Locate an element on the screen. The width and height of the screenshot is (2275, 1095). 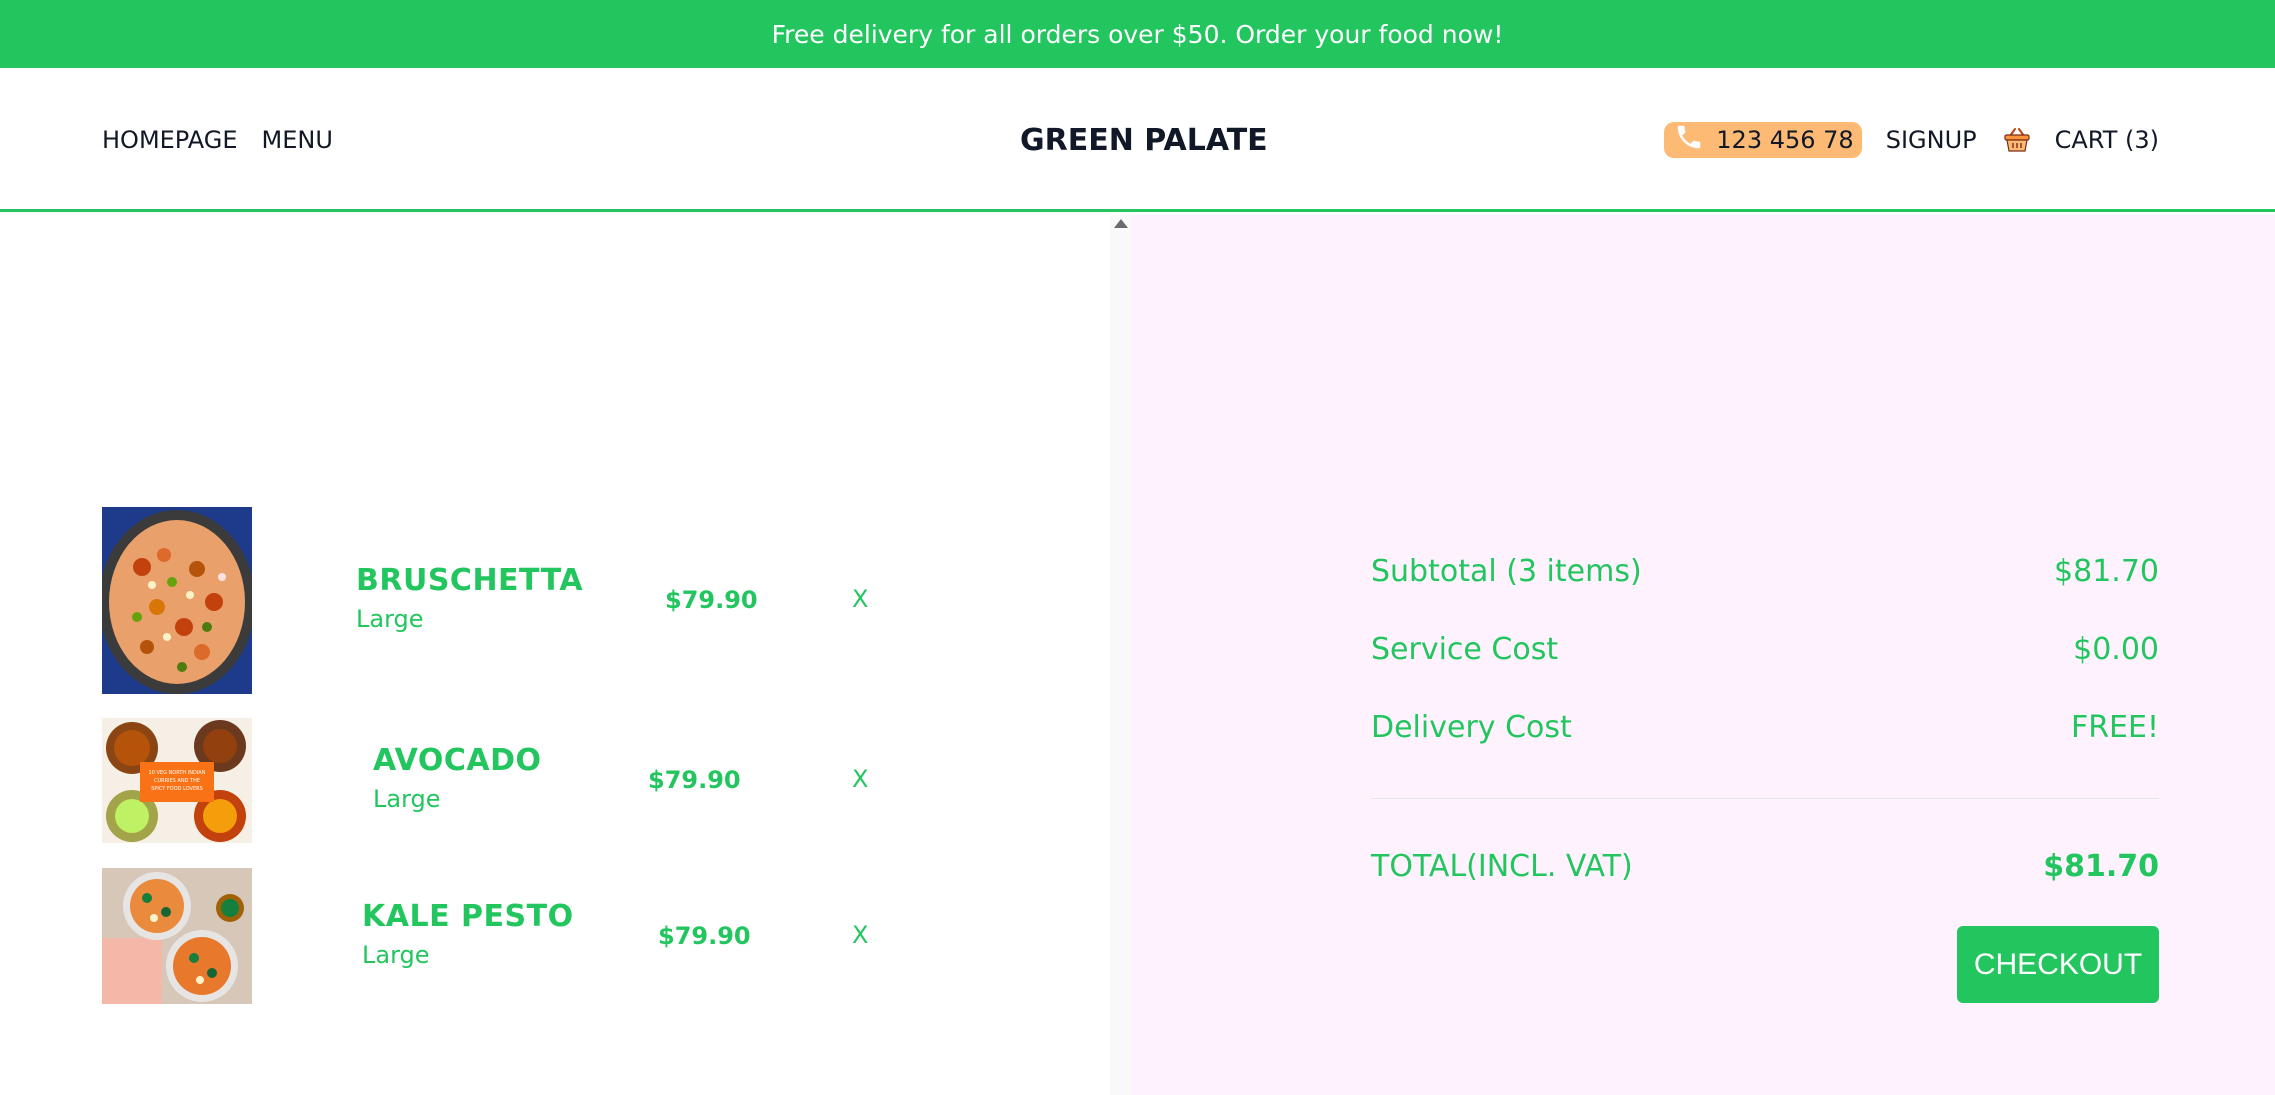
avocado-caption-line: CURRIES AND THE is located at coordinates (177, 781).